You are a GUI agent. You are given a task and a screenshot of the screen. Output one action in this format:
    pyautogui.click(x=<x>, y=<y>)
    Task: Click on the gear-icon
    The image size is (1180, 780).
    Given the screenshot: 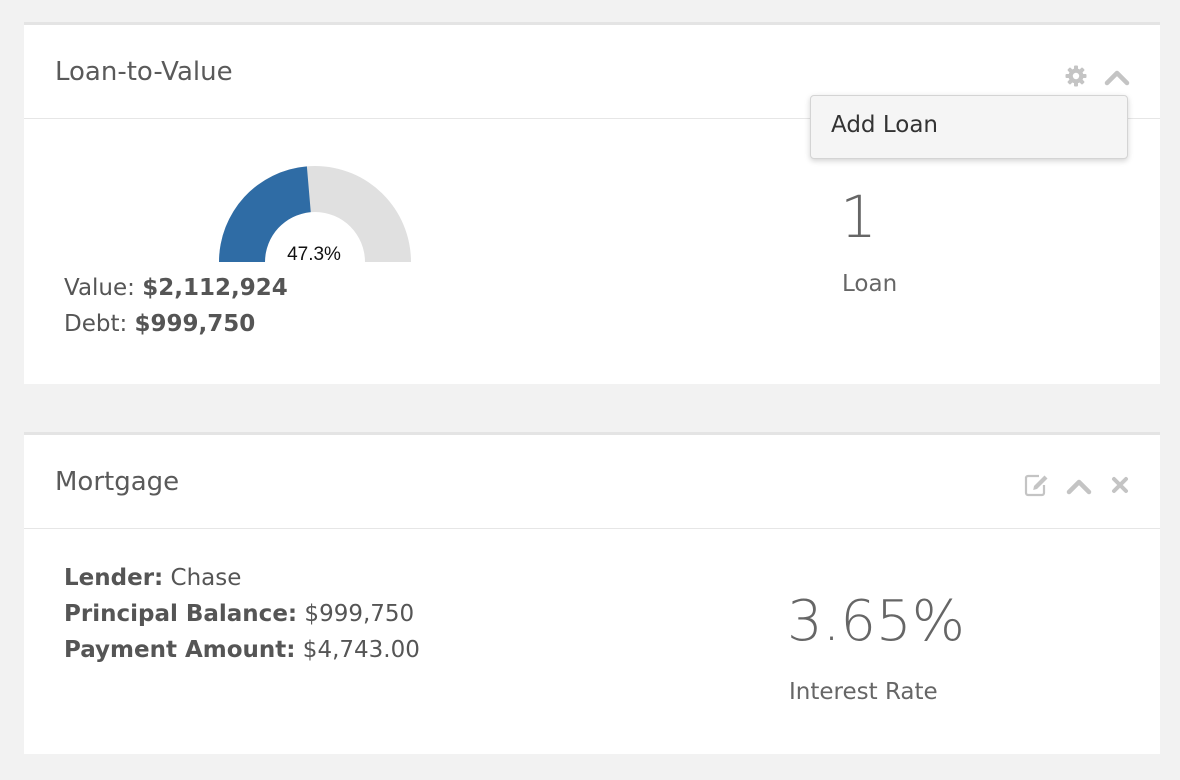 What is the action you would take?
    pyautogui.click(x=1076, y=76)
    